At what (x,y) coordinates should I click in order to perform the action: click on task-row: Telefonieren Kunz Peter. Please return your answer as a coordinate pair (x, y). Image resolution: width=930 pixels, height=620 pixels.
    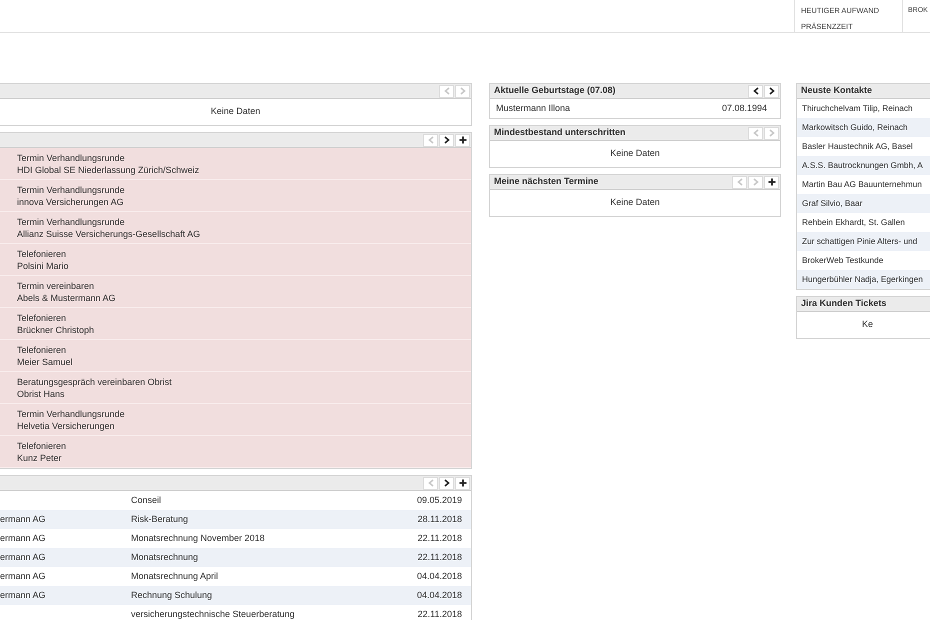
    Looking at the image, I should click on (235, 452).